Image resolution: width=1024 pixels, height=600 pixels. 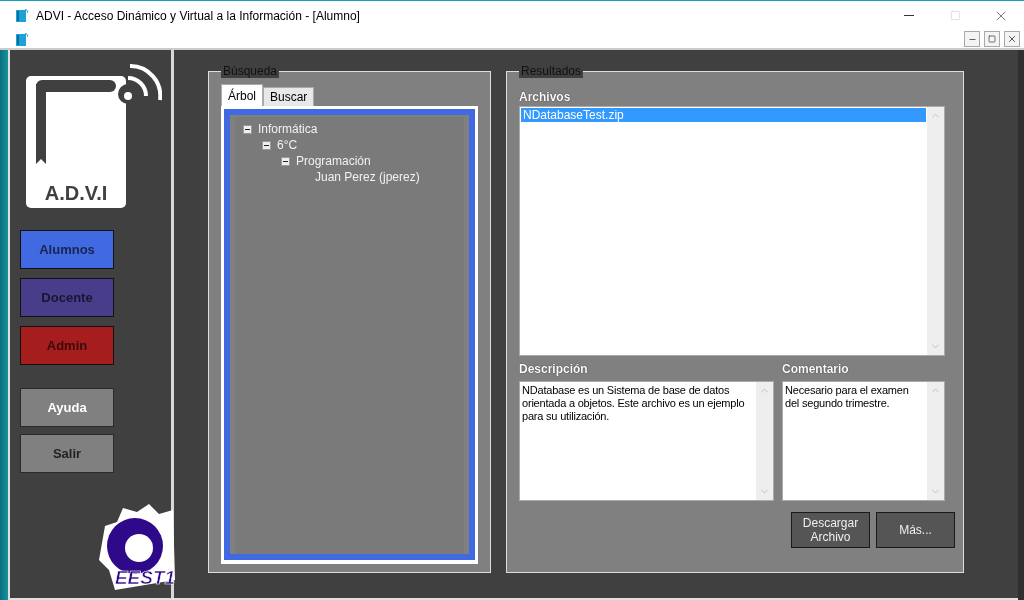 I want to click on nav-button: Alumnos, so click(x=67, y=249).